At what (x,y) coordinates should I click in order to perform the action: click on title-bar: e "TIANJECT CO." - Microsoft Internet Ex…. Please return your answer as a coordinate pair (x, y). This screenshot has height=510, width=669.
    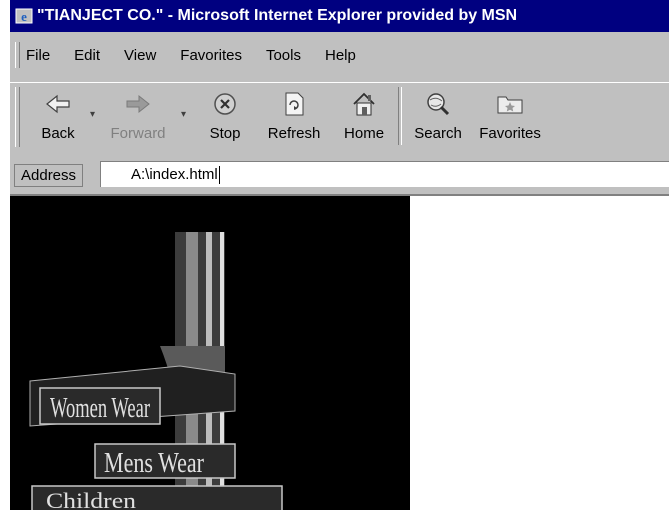
    Looking at the image, I should click on (339, 16).